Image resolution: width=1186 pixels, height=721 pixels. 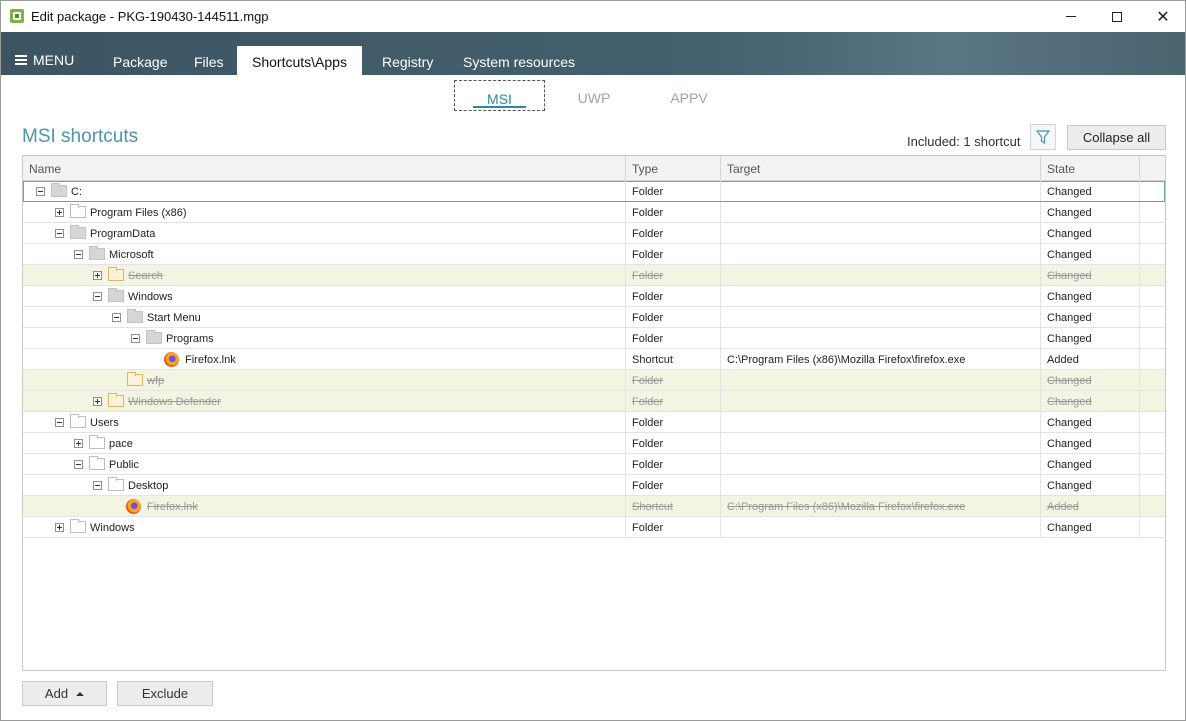 I want to click on close-button: ✕, so click(x=1163, y=16).